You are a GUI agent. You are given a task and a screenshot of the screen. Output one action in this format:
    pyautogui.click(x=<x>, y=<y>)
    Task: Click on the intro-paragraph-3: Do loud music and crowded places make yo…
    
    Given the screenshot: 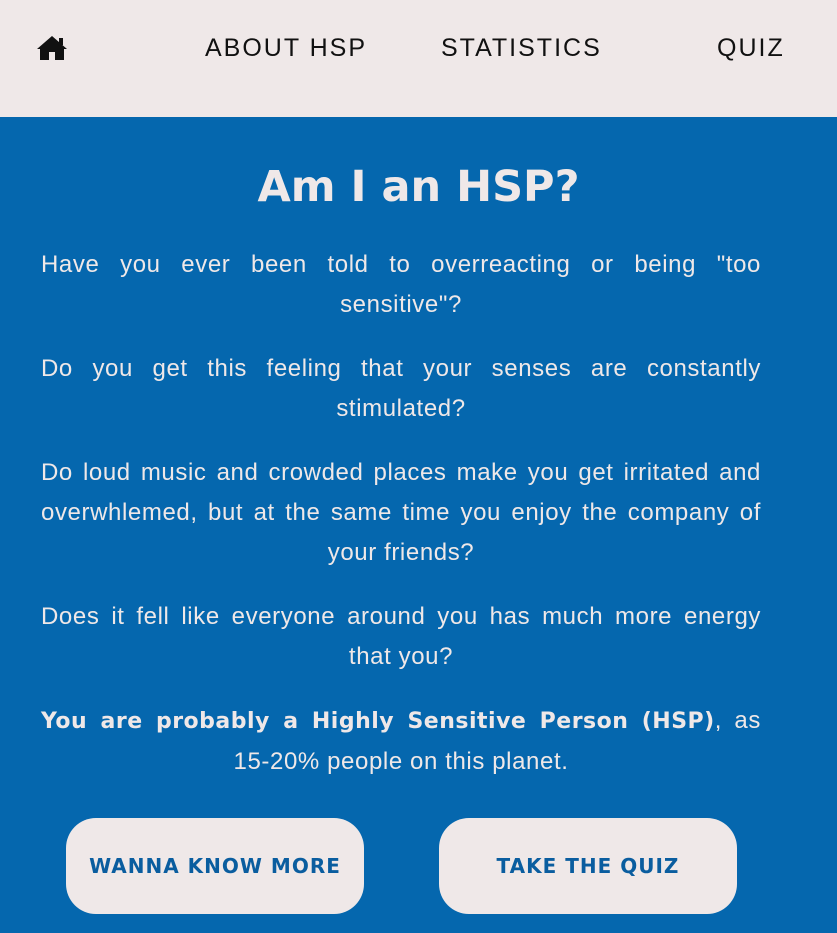 What is the action you would take?
    pyautogui.click(x=401, y=512)
    